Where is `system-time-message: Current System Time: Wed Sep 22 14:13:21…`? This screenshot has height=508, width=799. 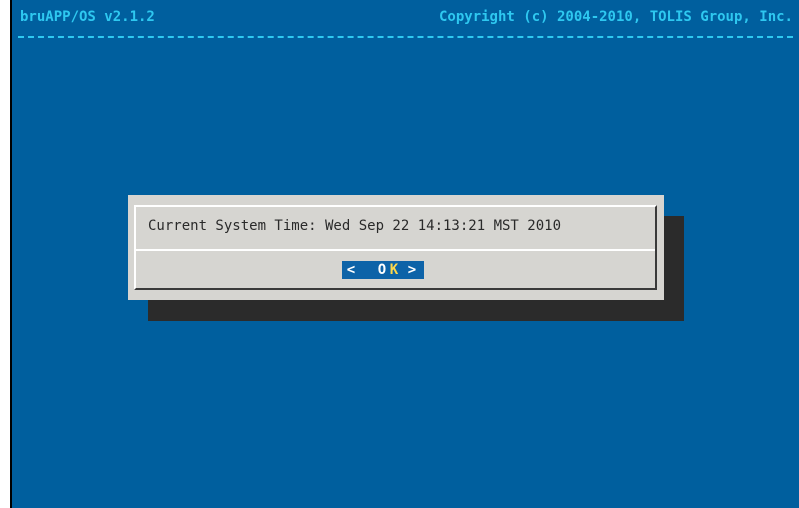 system-time-message: Current System Time: Wed Sep 22 14:13:21… is located at coordinates (355, 226).